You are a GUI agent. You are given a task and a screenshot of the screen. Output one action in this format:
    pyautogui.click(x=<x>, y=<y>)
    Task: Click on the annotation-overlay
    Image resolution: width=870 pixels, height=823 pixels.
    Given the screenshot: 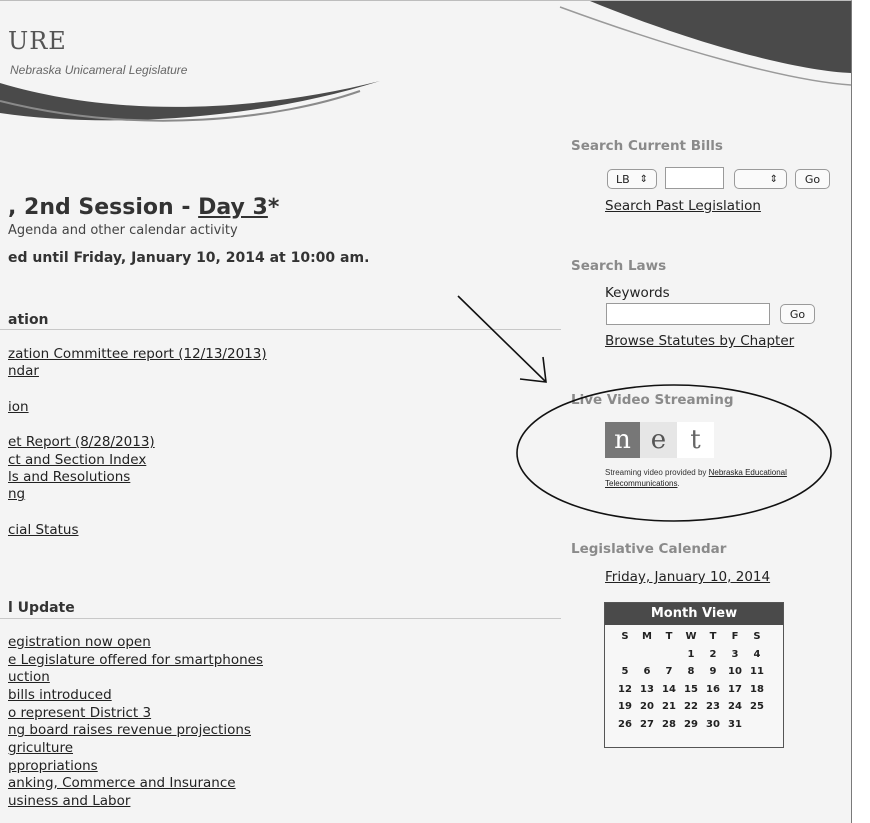 What is the action you would take?
    pyautogui.click(x=644, y=408)
    